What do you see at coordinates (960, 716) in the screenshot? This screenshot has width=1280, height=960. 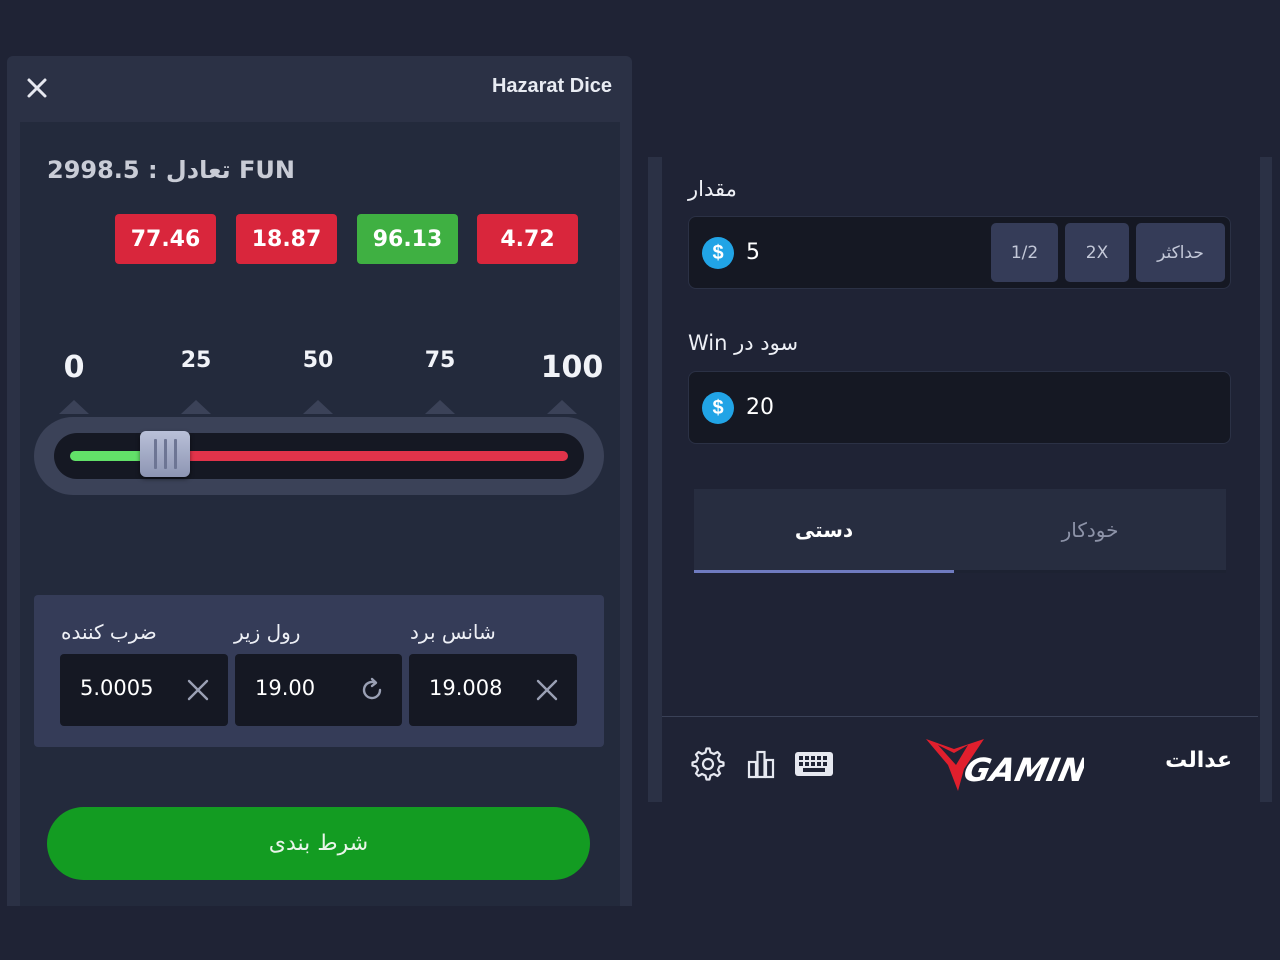 I see `footer-divider` at bounding box center [960, 716].